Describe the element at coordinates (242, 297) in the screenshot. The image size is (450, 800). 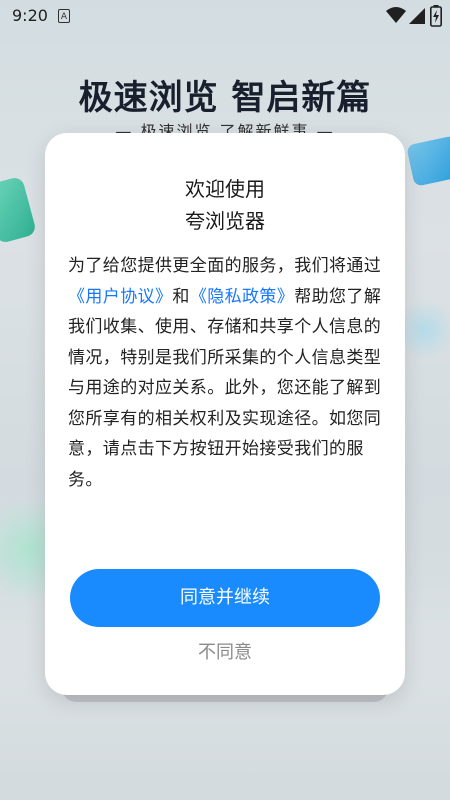
I see `privacy-policy-link: 《隐私政策》` at that location.